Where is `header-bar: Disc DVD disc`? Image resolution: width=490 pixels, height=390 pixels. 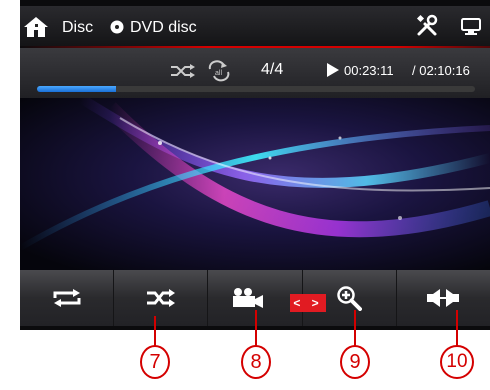 header-bar: Disc DVD disc is located at coordinates (255, 26).